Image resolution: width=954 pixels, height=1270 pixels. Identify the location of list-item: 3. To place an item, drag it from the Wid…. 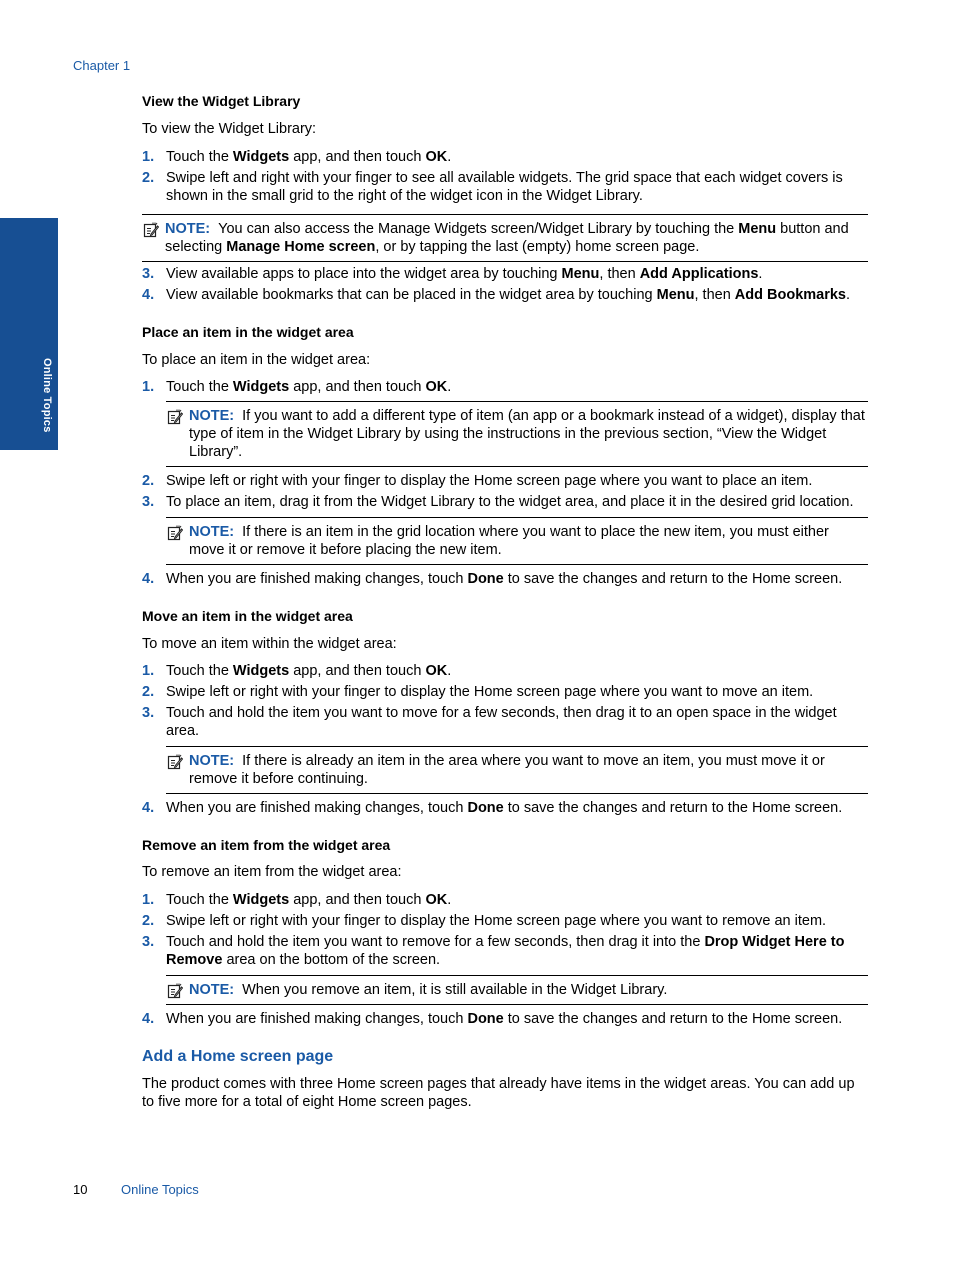
(505, 502).